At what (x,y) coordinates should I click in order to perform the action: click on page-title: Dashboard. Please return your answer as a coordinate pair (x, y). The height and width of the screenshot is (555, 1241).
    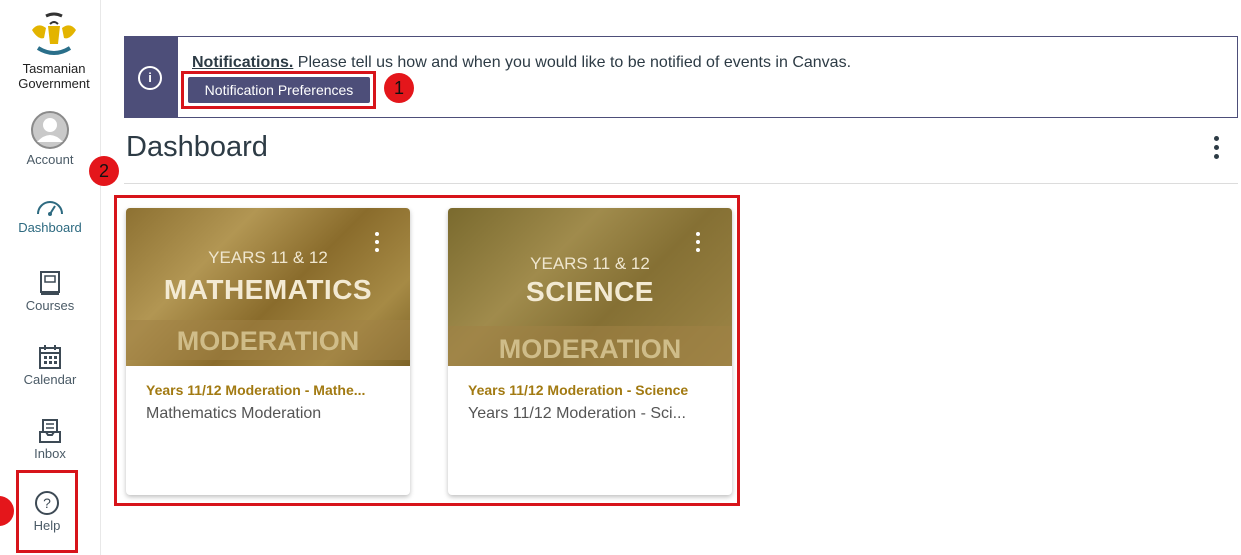
    Looking at the image, I should click on (197, 147).